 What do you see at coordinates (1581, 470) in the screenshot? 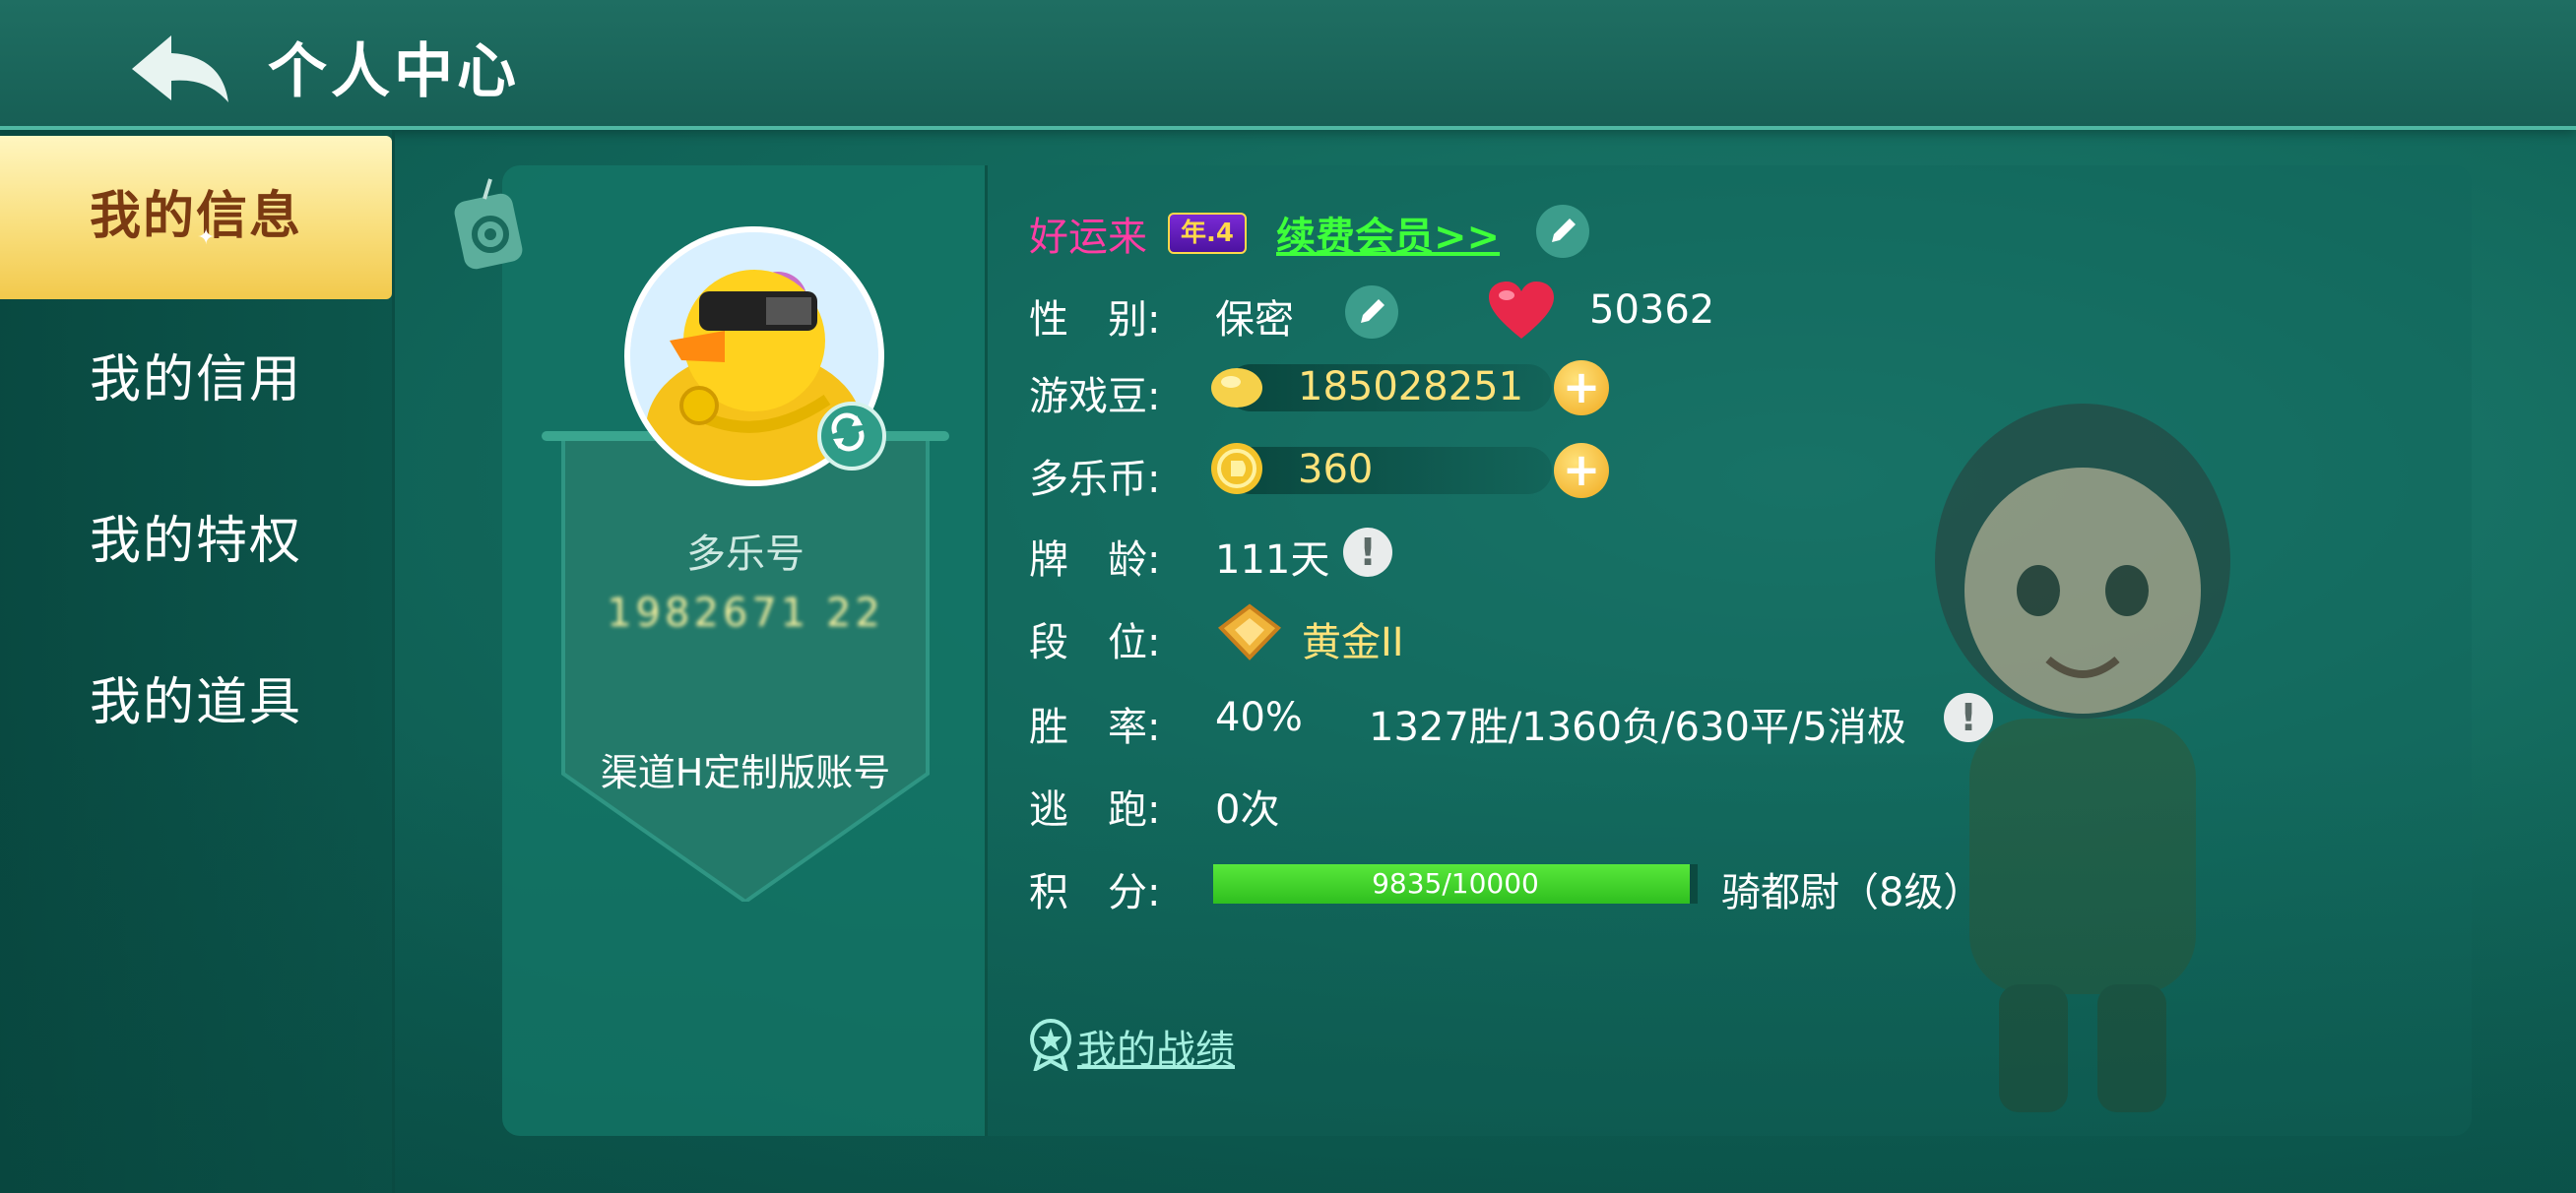
I see `add-coins-button: +` at bounding box center [1581, 470].